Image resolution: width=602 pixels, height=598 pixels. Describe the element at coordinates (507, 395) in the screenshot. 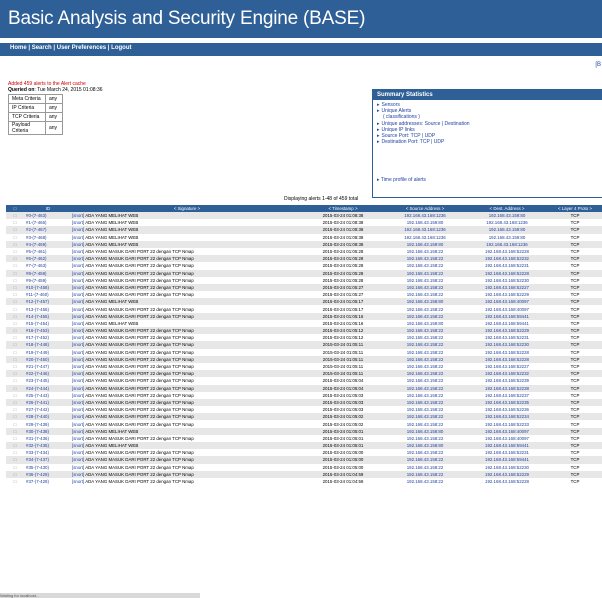

I see `dest-address-link: 192.168.43.168:52237` at that location.